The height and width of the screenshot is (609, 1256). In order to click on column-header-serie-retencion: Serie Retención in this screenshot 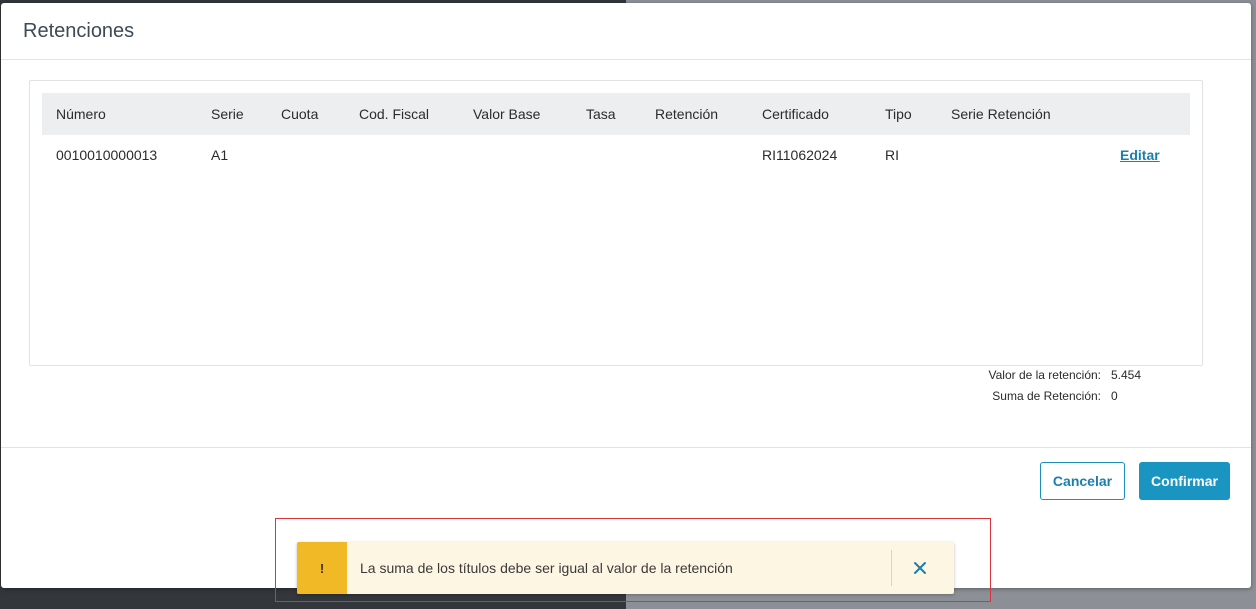, I will do `click(1001, 114)`.